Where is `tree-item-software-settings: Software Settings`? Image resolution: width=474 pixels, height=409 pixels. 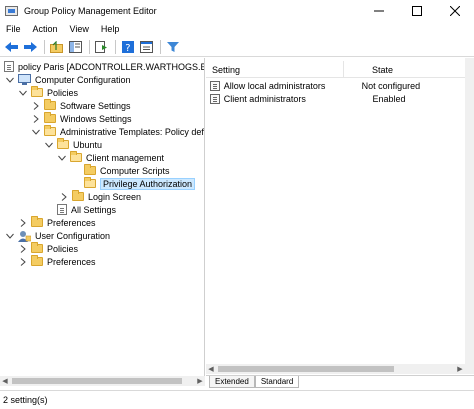
tree-item-software-settings: Software Settings is located at coordinates (81, 105).